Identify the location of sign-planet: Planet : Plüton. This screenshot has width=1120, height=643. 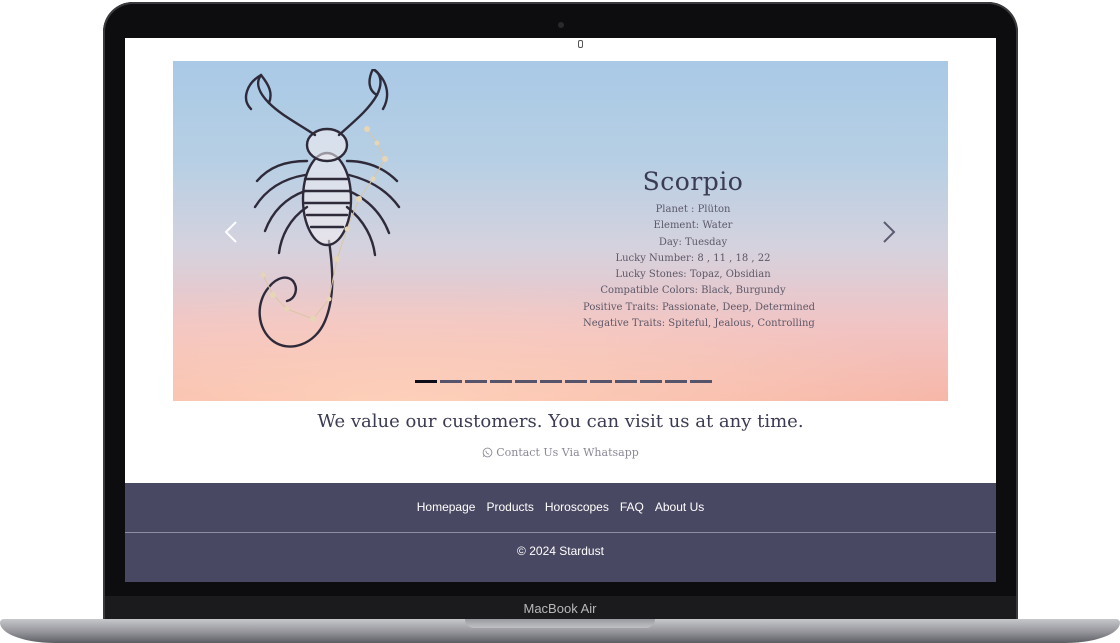
(693, 209).